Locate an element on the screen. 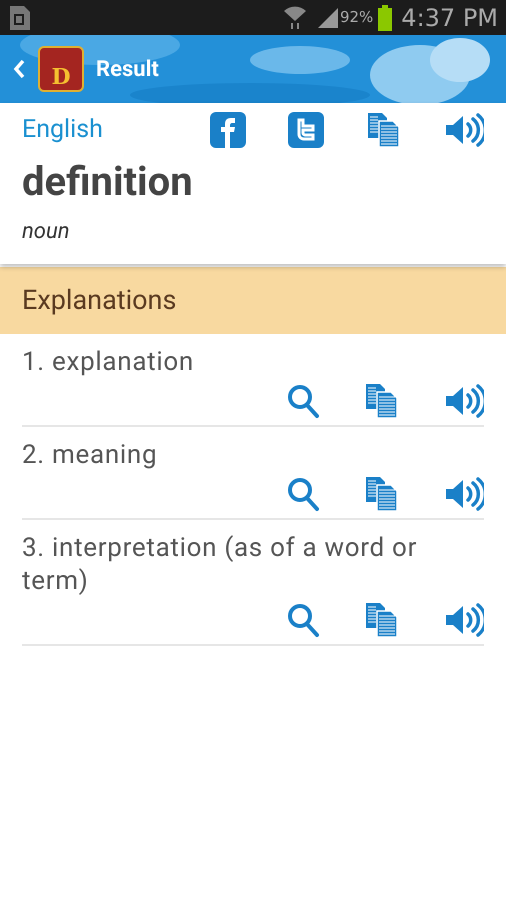 The image size is (506, 900). battery-percent: 92% is located at coordinates (357, 17).